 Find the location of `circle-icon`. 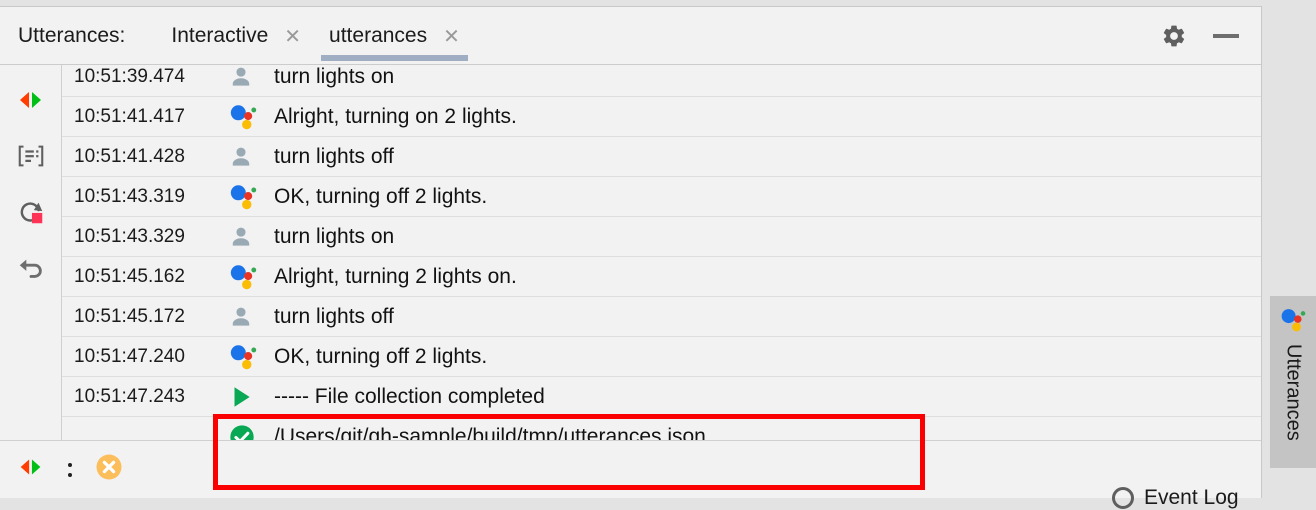

circle-icon is located at coordinates (1123, 498).